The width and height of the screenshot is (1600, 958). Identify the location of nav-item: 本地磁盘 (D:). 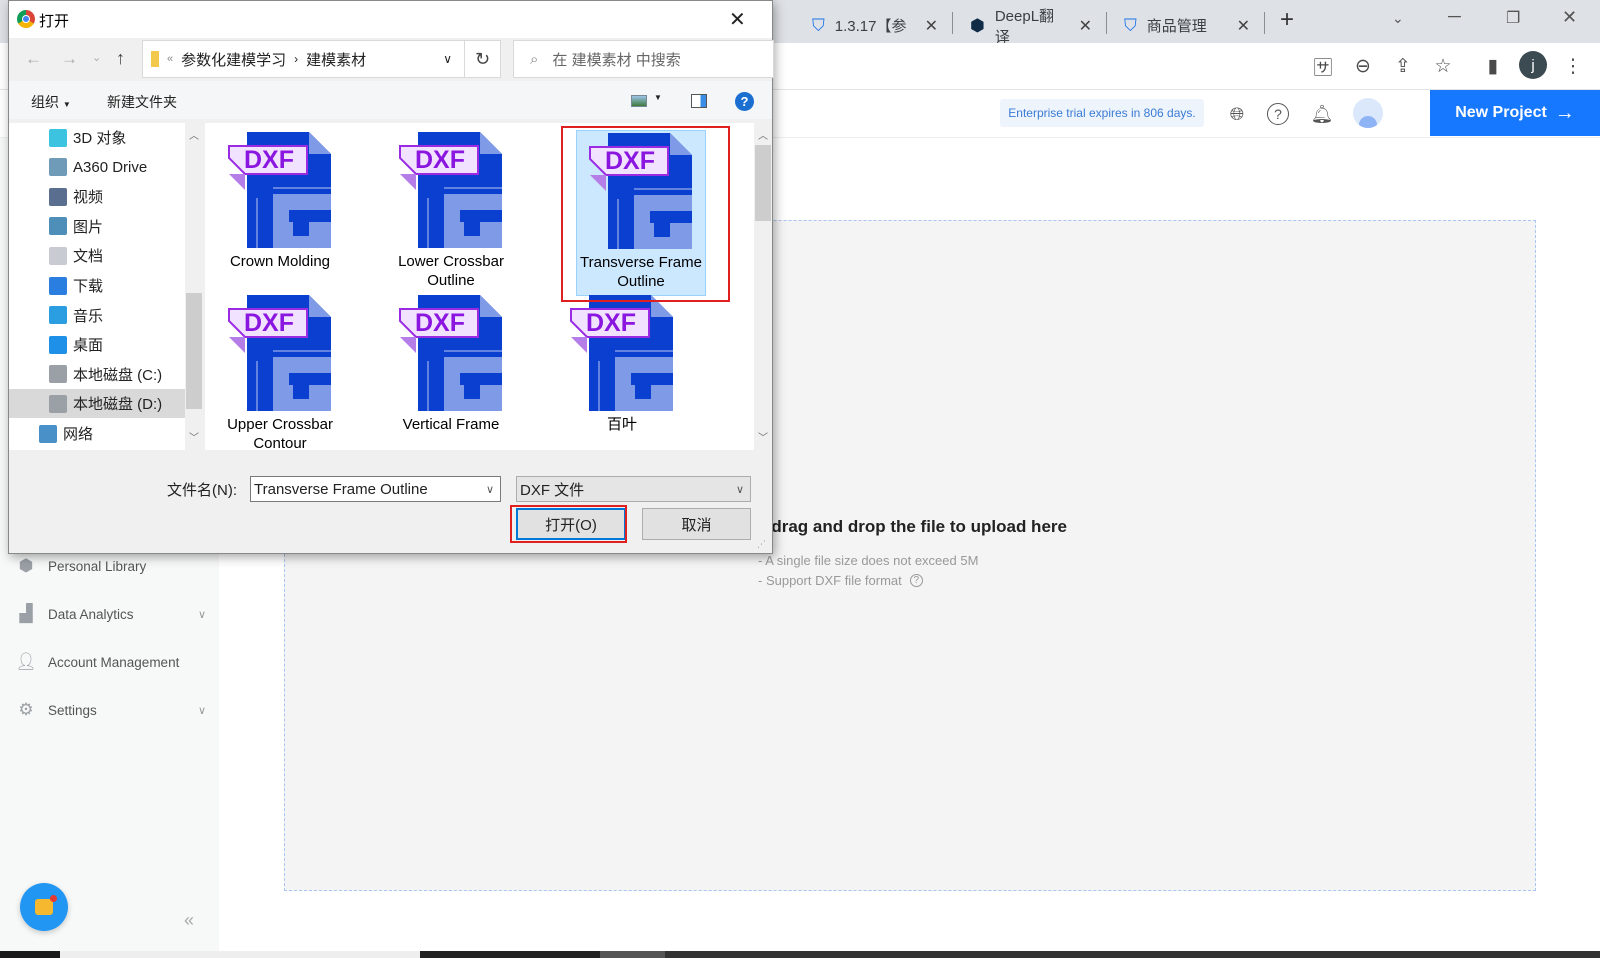
(97, 404).